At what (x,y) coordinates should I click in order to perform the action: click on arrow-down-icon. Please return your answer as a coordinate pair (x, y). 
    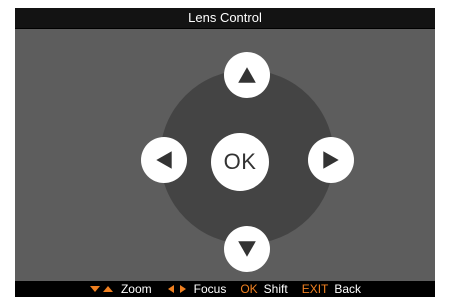
    Looking at the image, I should click on (247, 249).